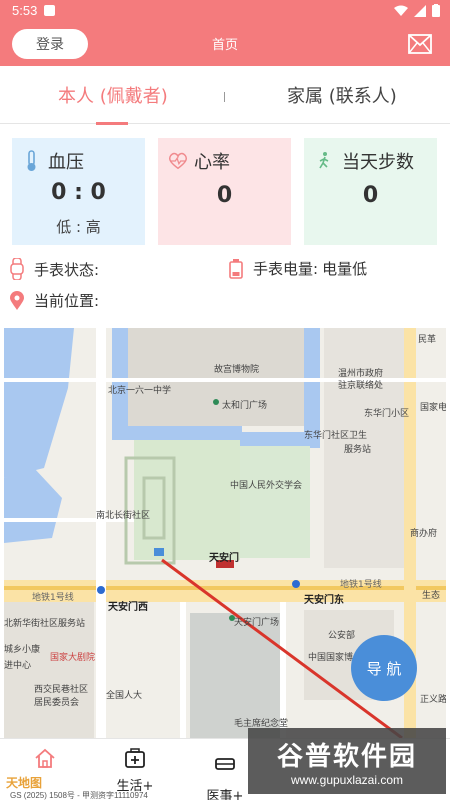  I want to click on signal-icon, so click(420, 10).